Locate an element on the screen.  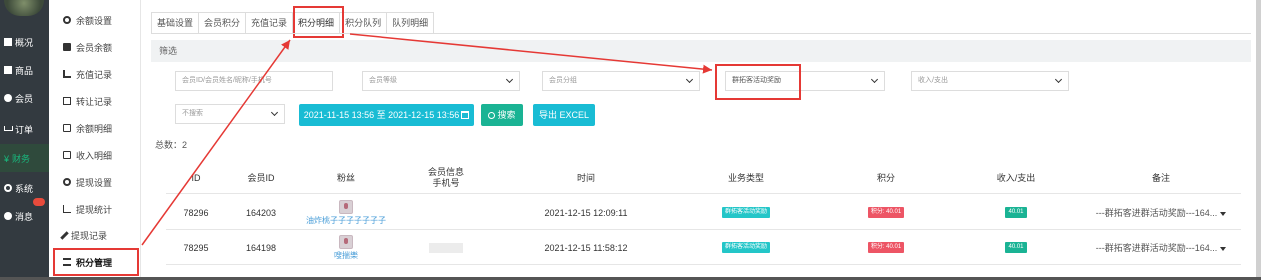
tab-points-queue: 积分队列 is located at coordinates (363, 23).